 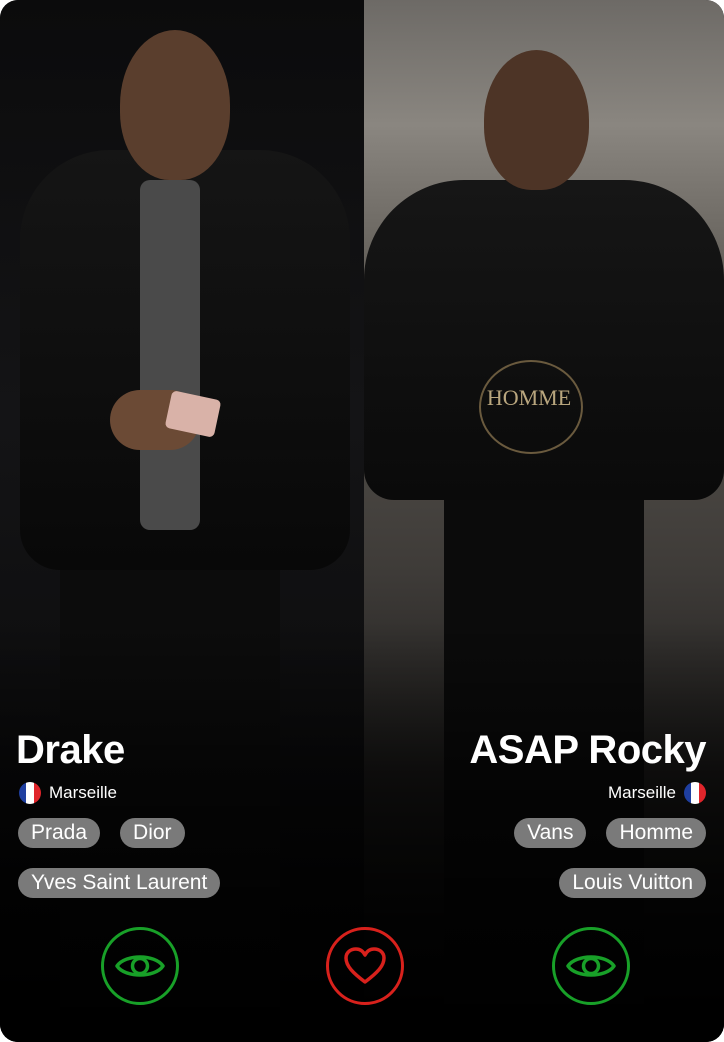 I want to click on profile-location-right: Marseille, so click(x=657, y=793).